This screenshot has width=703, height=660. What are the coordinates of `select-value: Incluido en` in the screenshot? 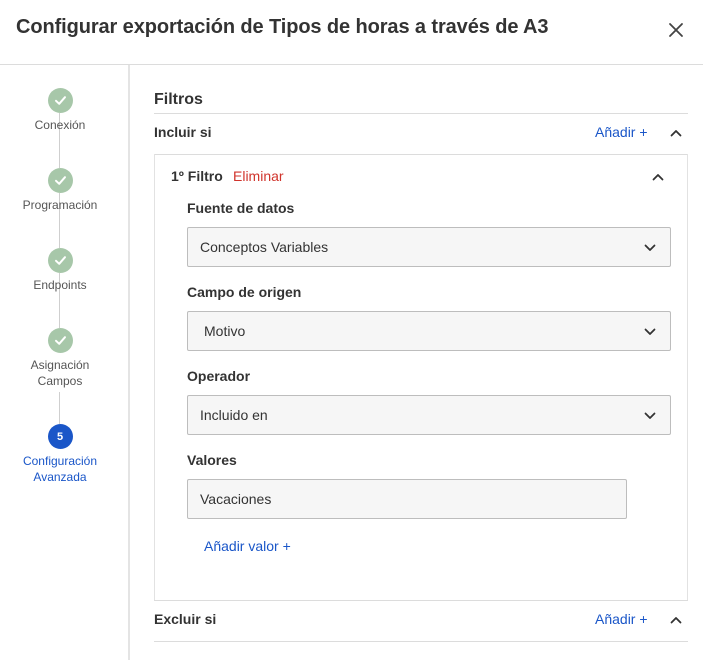 It's located at (234, 415).